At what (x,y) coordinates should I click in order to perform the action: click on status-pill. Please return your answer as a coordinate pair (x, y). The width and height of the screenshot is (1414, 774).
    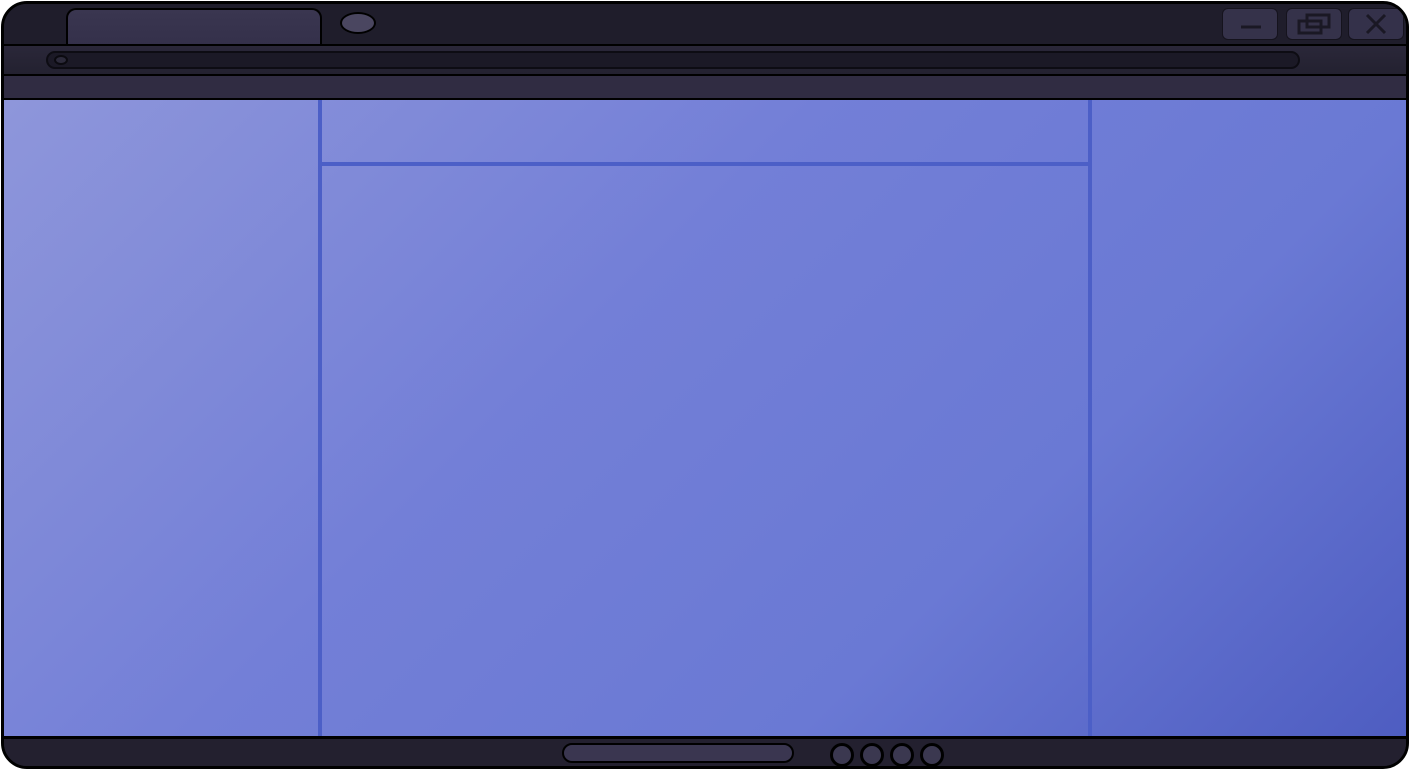
    Looking at the image, I should click on (678, 753).